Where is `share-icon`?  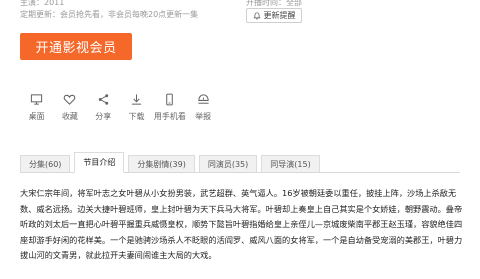 share-icon is located at coordinates (103, 99).